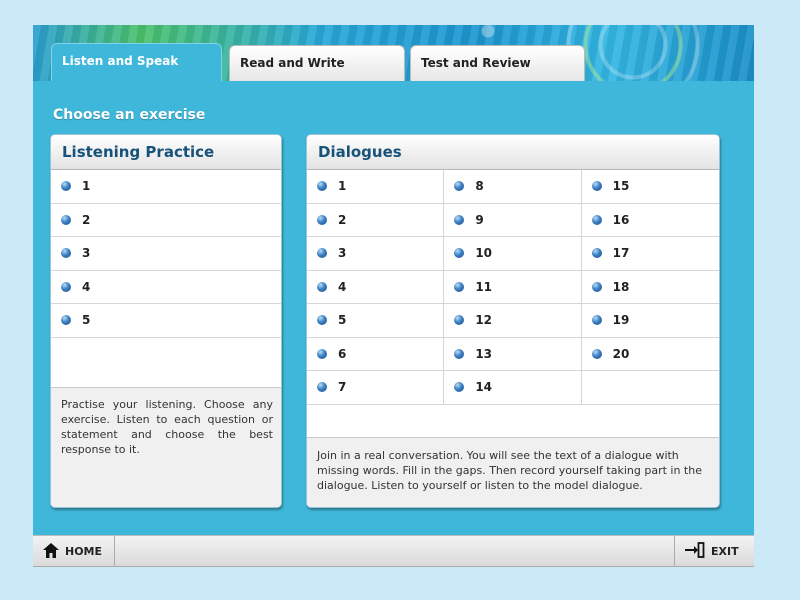 The height and width of the screenshot is (600, 800). What do you see at coordinates (621, 320) in the screenshot?
I see `item-label: 19` at bounding box center [621, 320].